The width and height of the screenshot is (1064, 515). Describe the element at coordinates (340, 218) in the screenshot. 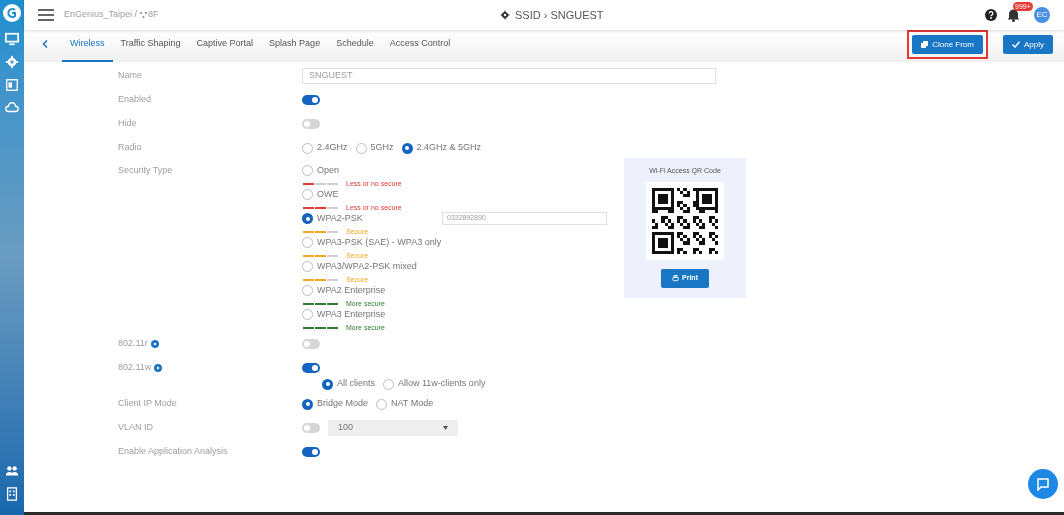

I see `radio-label: WPA2-PSK` at that location.